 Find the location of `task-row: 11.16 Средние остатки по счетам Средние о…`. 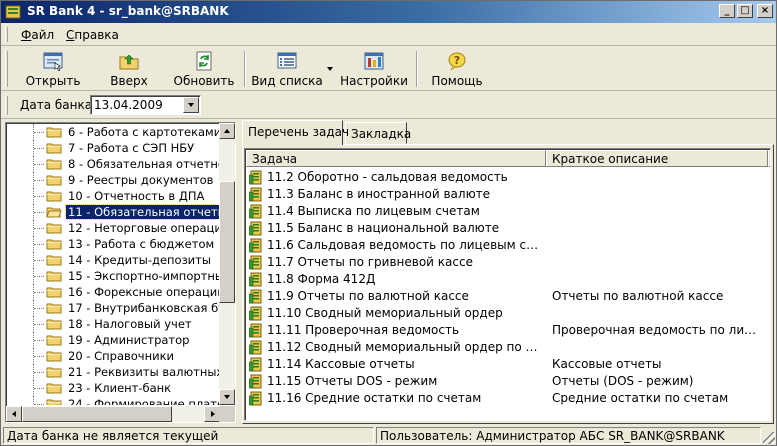

task-row: 11.16 Средние остатки по счетам Средние о… is located at coordinates (508, 398).